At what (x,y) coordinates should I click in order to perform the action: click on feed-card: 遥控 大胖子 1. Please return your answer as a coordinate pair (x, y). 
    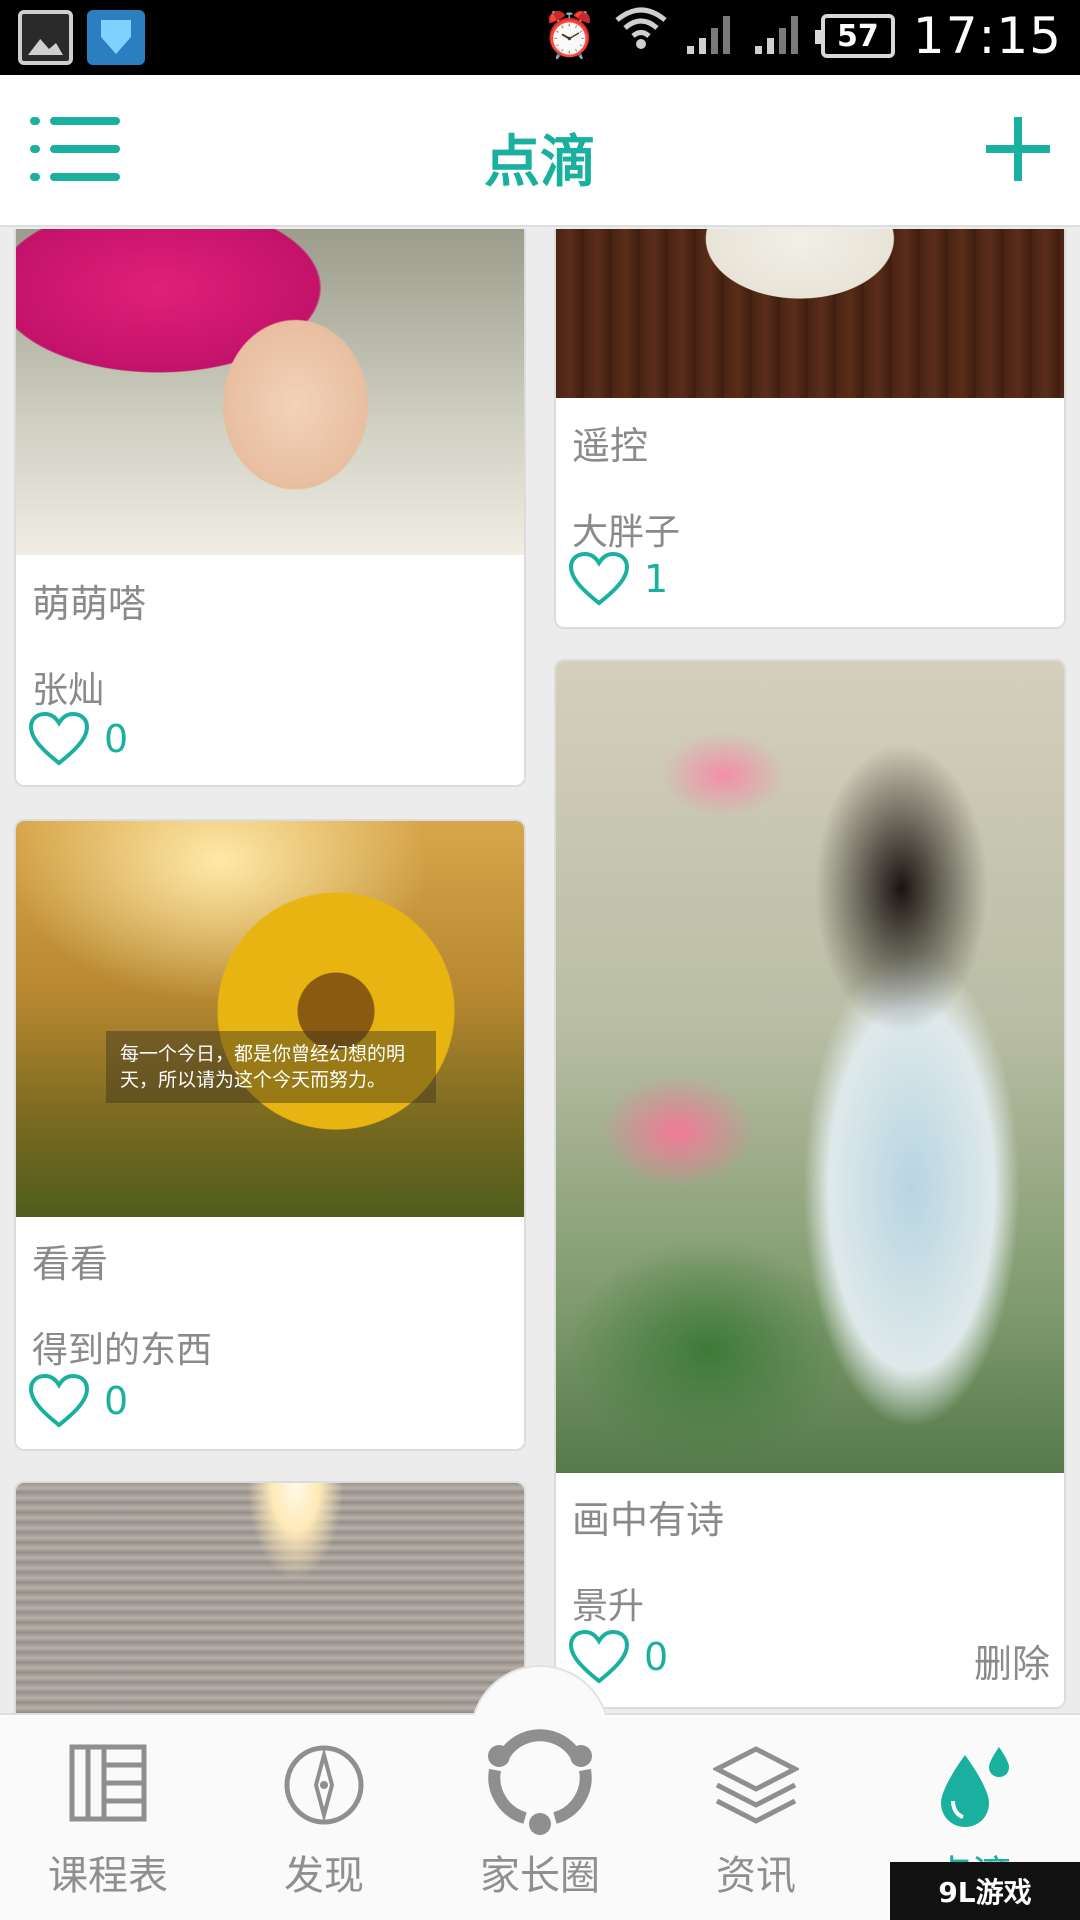
    Looking at the image, I should click on (810, 429).